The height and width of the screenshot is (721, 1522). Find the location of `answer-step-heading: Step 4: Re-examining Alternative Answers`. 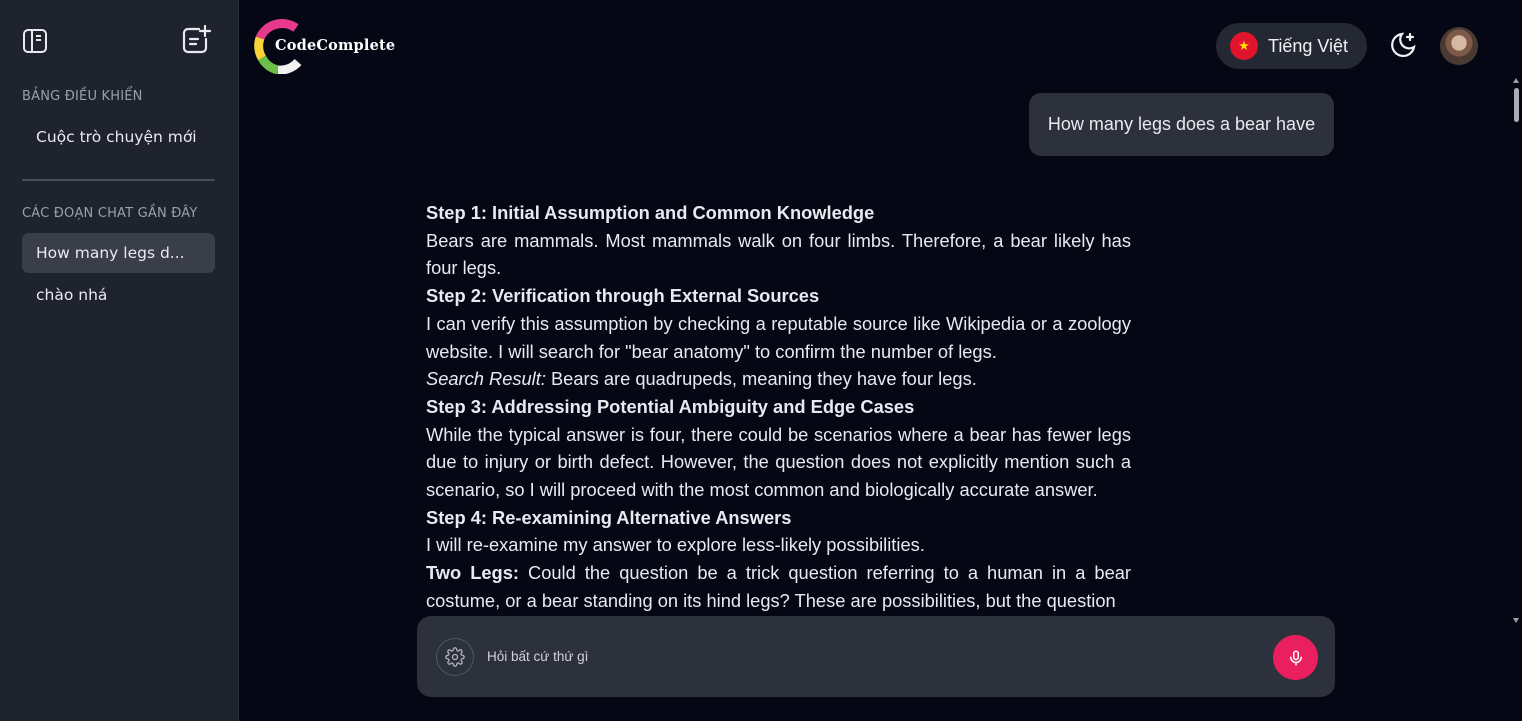

answer-step-heading: Step 4: Re-examining Alternative Answers is located at coordinates (609, 517).